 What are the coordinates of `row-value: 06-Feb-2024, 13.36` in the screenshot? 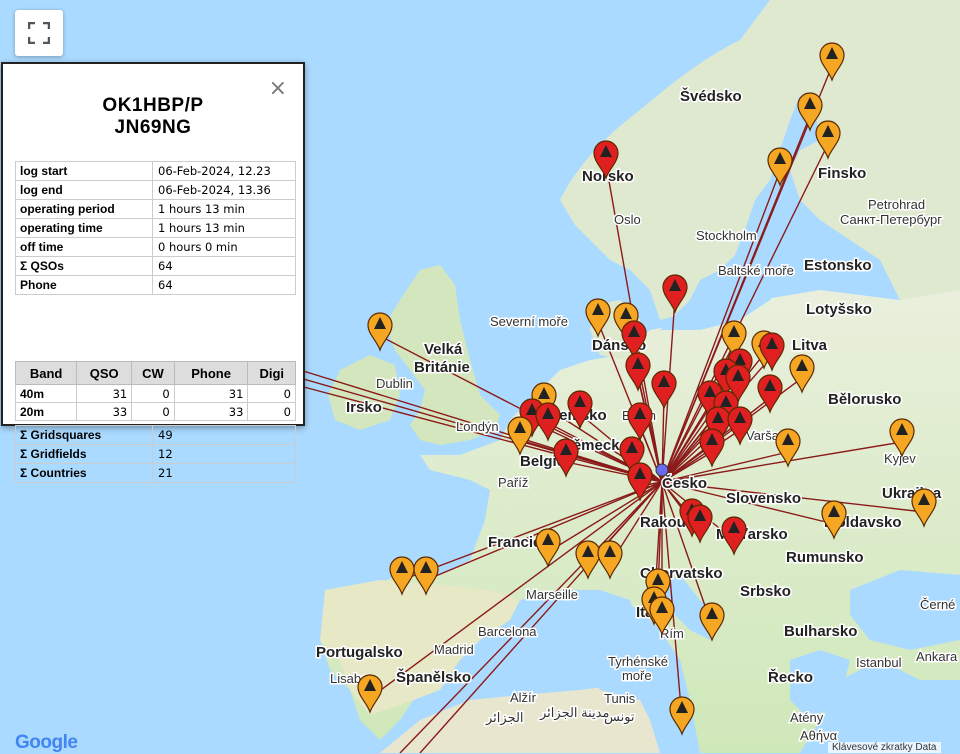 It's located at (224, 190).